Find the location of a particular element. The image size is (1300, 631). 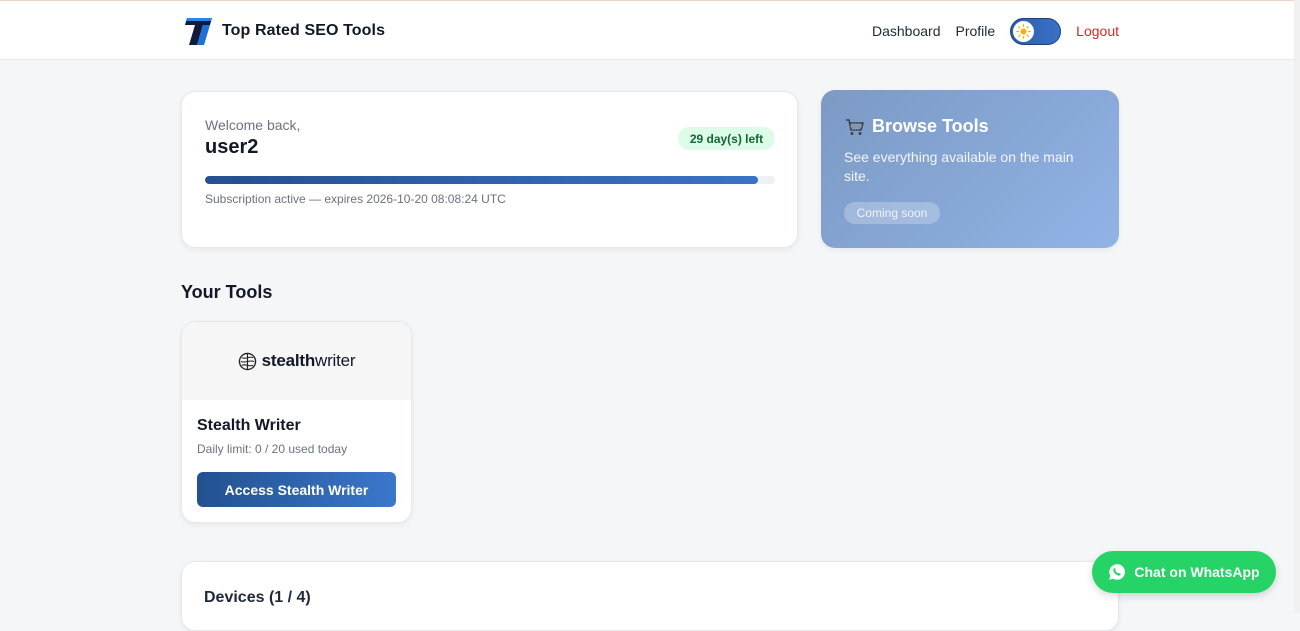

coming-soon-badge: Coming soon is located at coordinates (892, 213).